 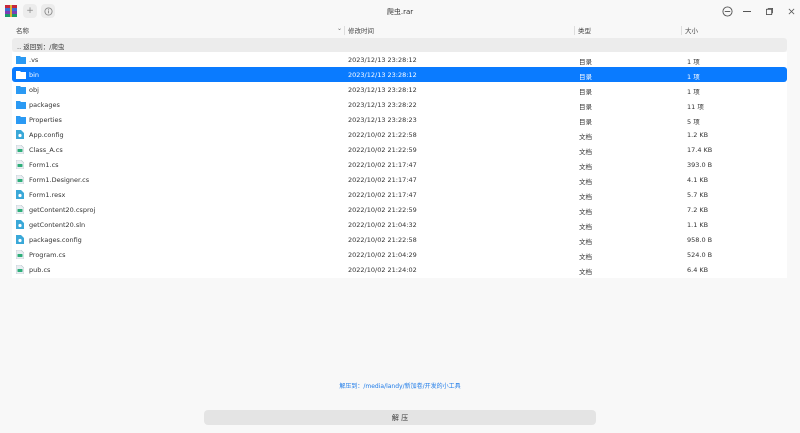 What do you see at coordinates (41, 47) in the screenshot?
I see `back-to-parent-label: .. 返回到：/爬虫` at bounding box center [41, 47].